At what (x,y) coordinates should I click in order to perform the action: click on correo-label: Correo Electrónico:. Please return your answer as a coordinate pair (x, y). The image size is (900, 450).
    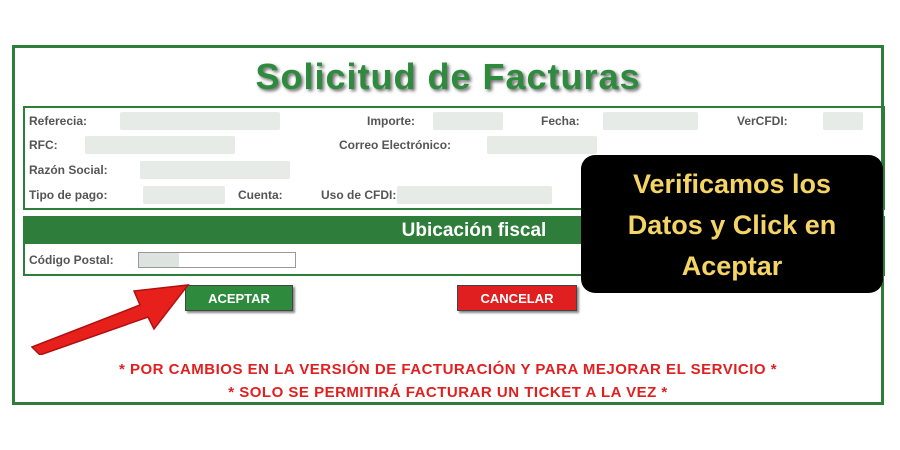
    Looking at the image, I should click on (395, 145).